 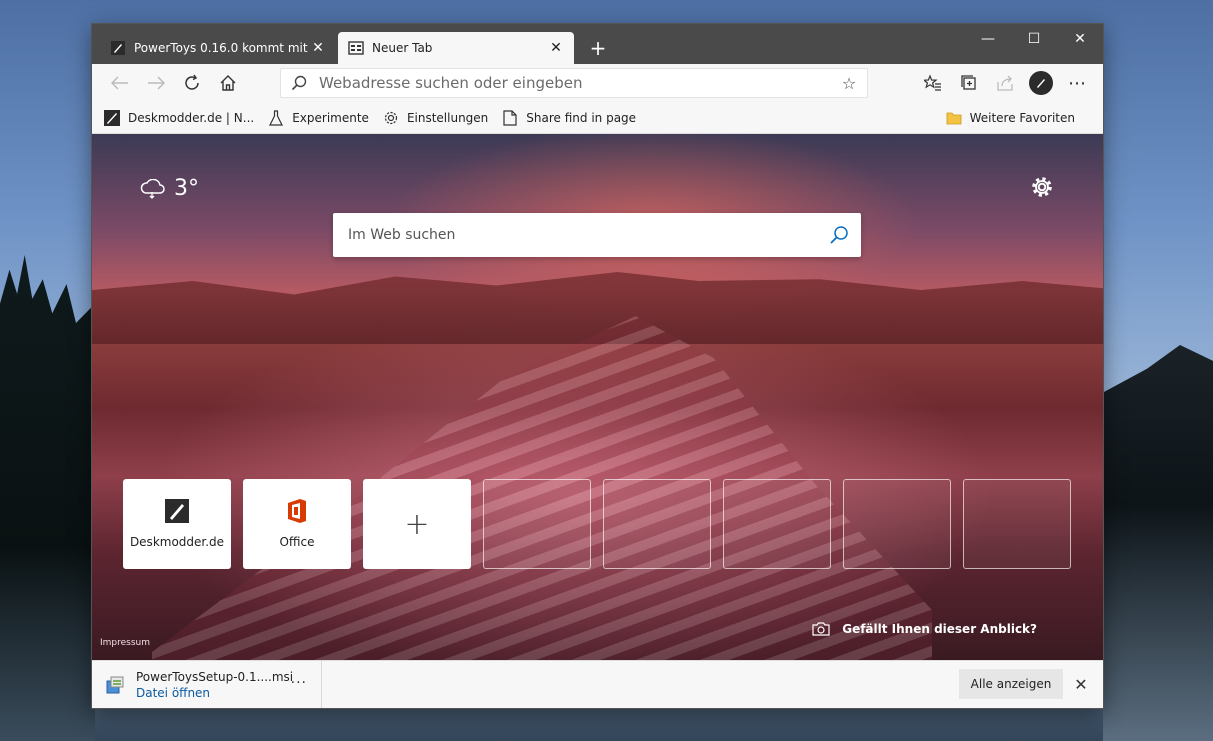 I want to click on quick-links: Deskmodder.de Office +, so click(x=603, y=524).